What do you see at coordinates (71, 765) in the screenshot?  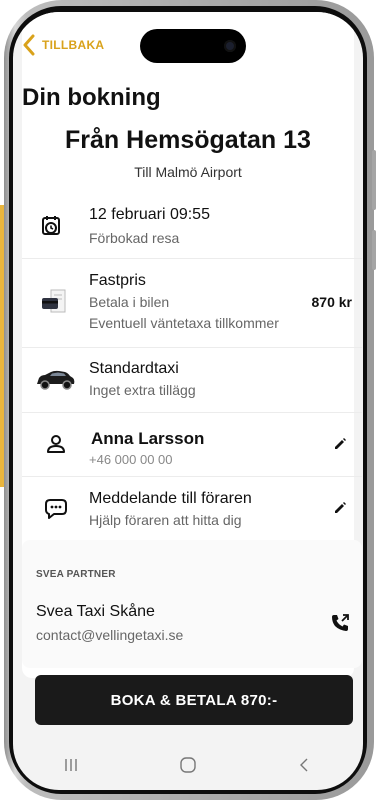 I see `recent-apps-icon` at bounding box center [71, 765].